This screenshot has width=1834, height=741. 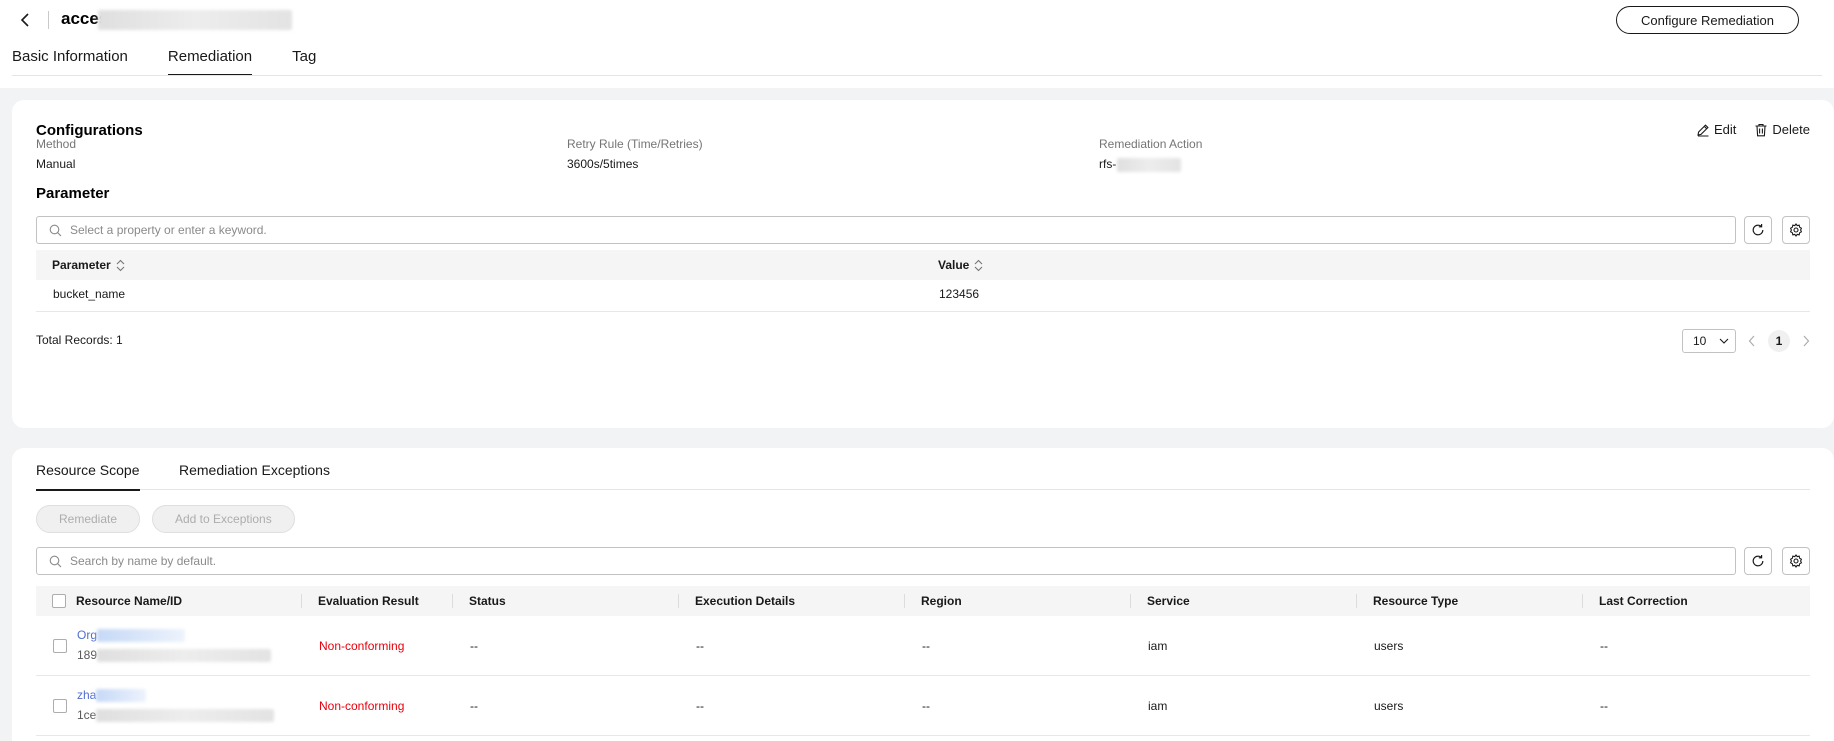 What do you see at coordinates (1725, 129) in the screenshot?
I see `edit-label: Edit` at bounding box center [1725, 129].